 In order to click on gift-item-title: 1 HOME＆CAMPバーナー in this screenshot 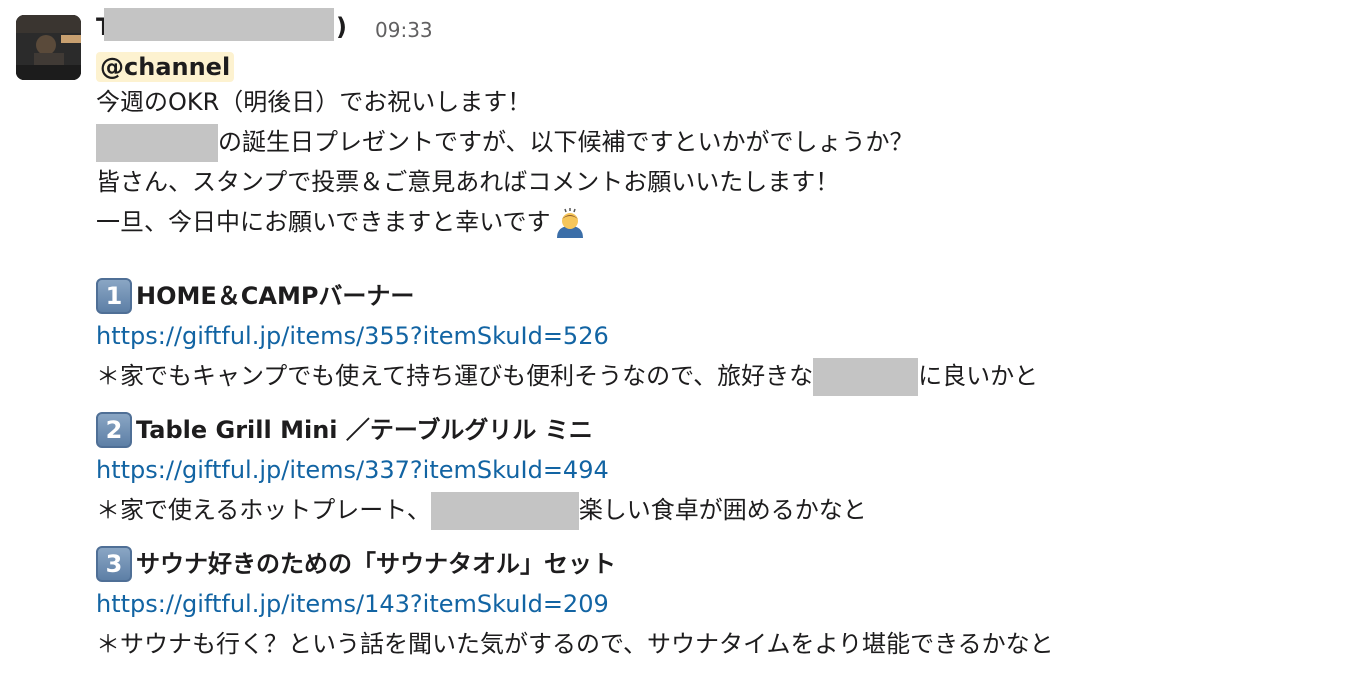, I will do `click(721, 296)`.